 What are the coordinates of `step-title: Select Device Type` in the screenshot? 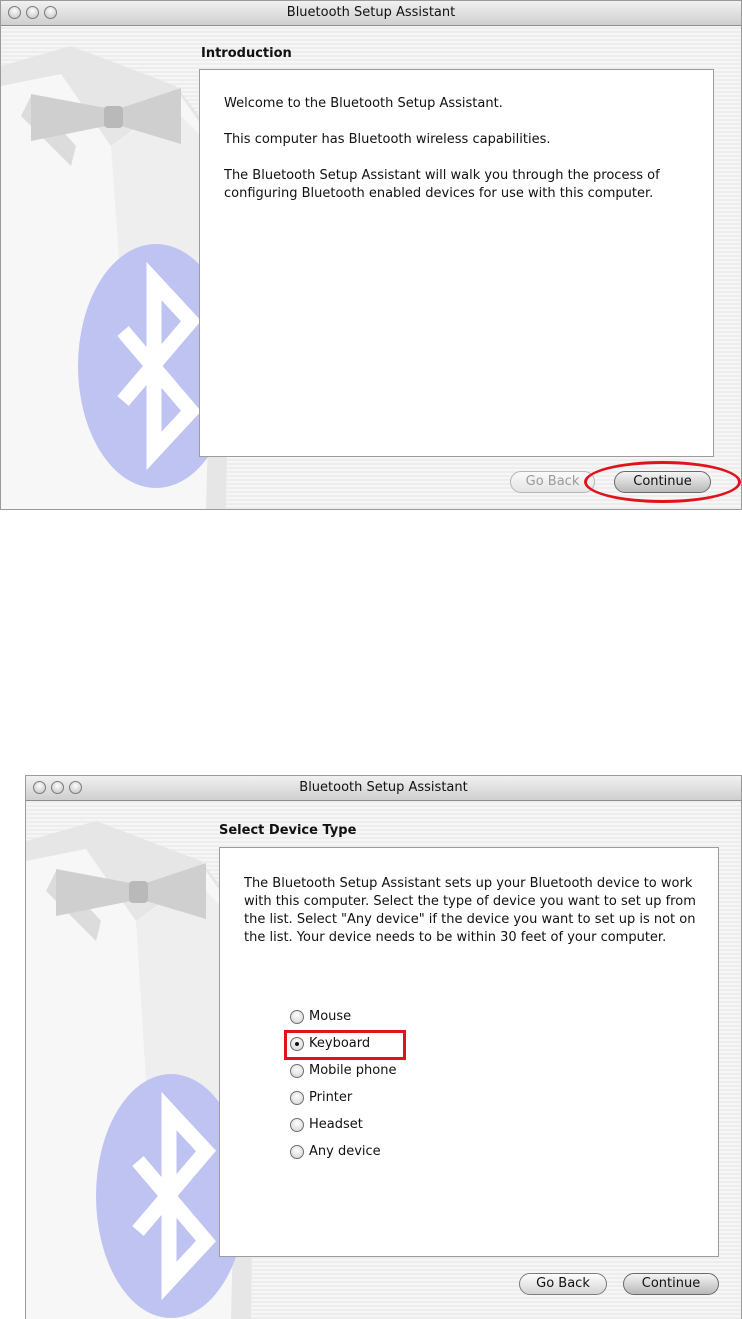 It's located at (288, 830).